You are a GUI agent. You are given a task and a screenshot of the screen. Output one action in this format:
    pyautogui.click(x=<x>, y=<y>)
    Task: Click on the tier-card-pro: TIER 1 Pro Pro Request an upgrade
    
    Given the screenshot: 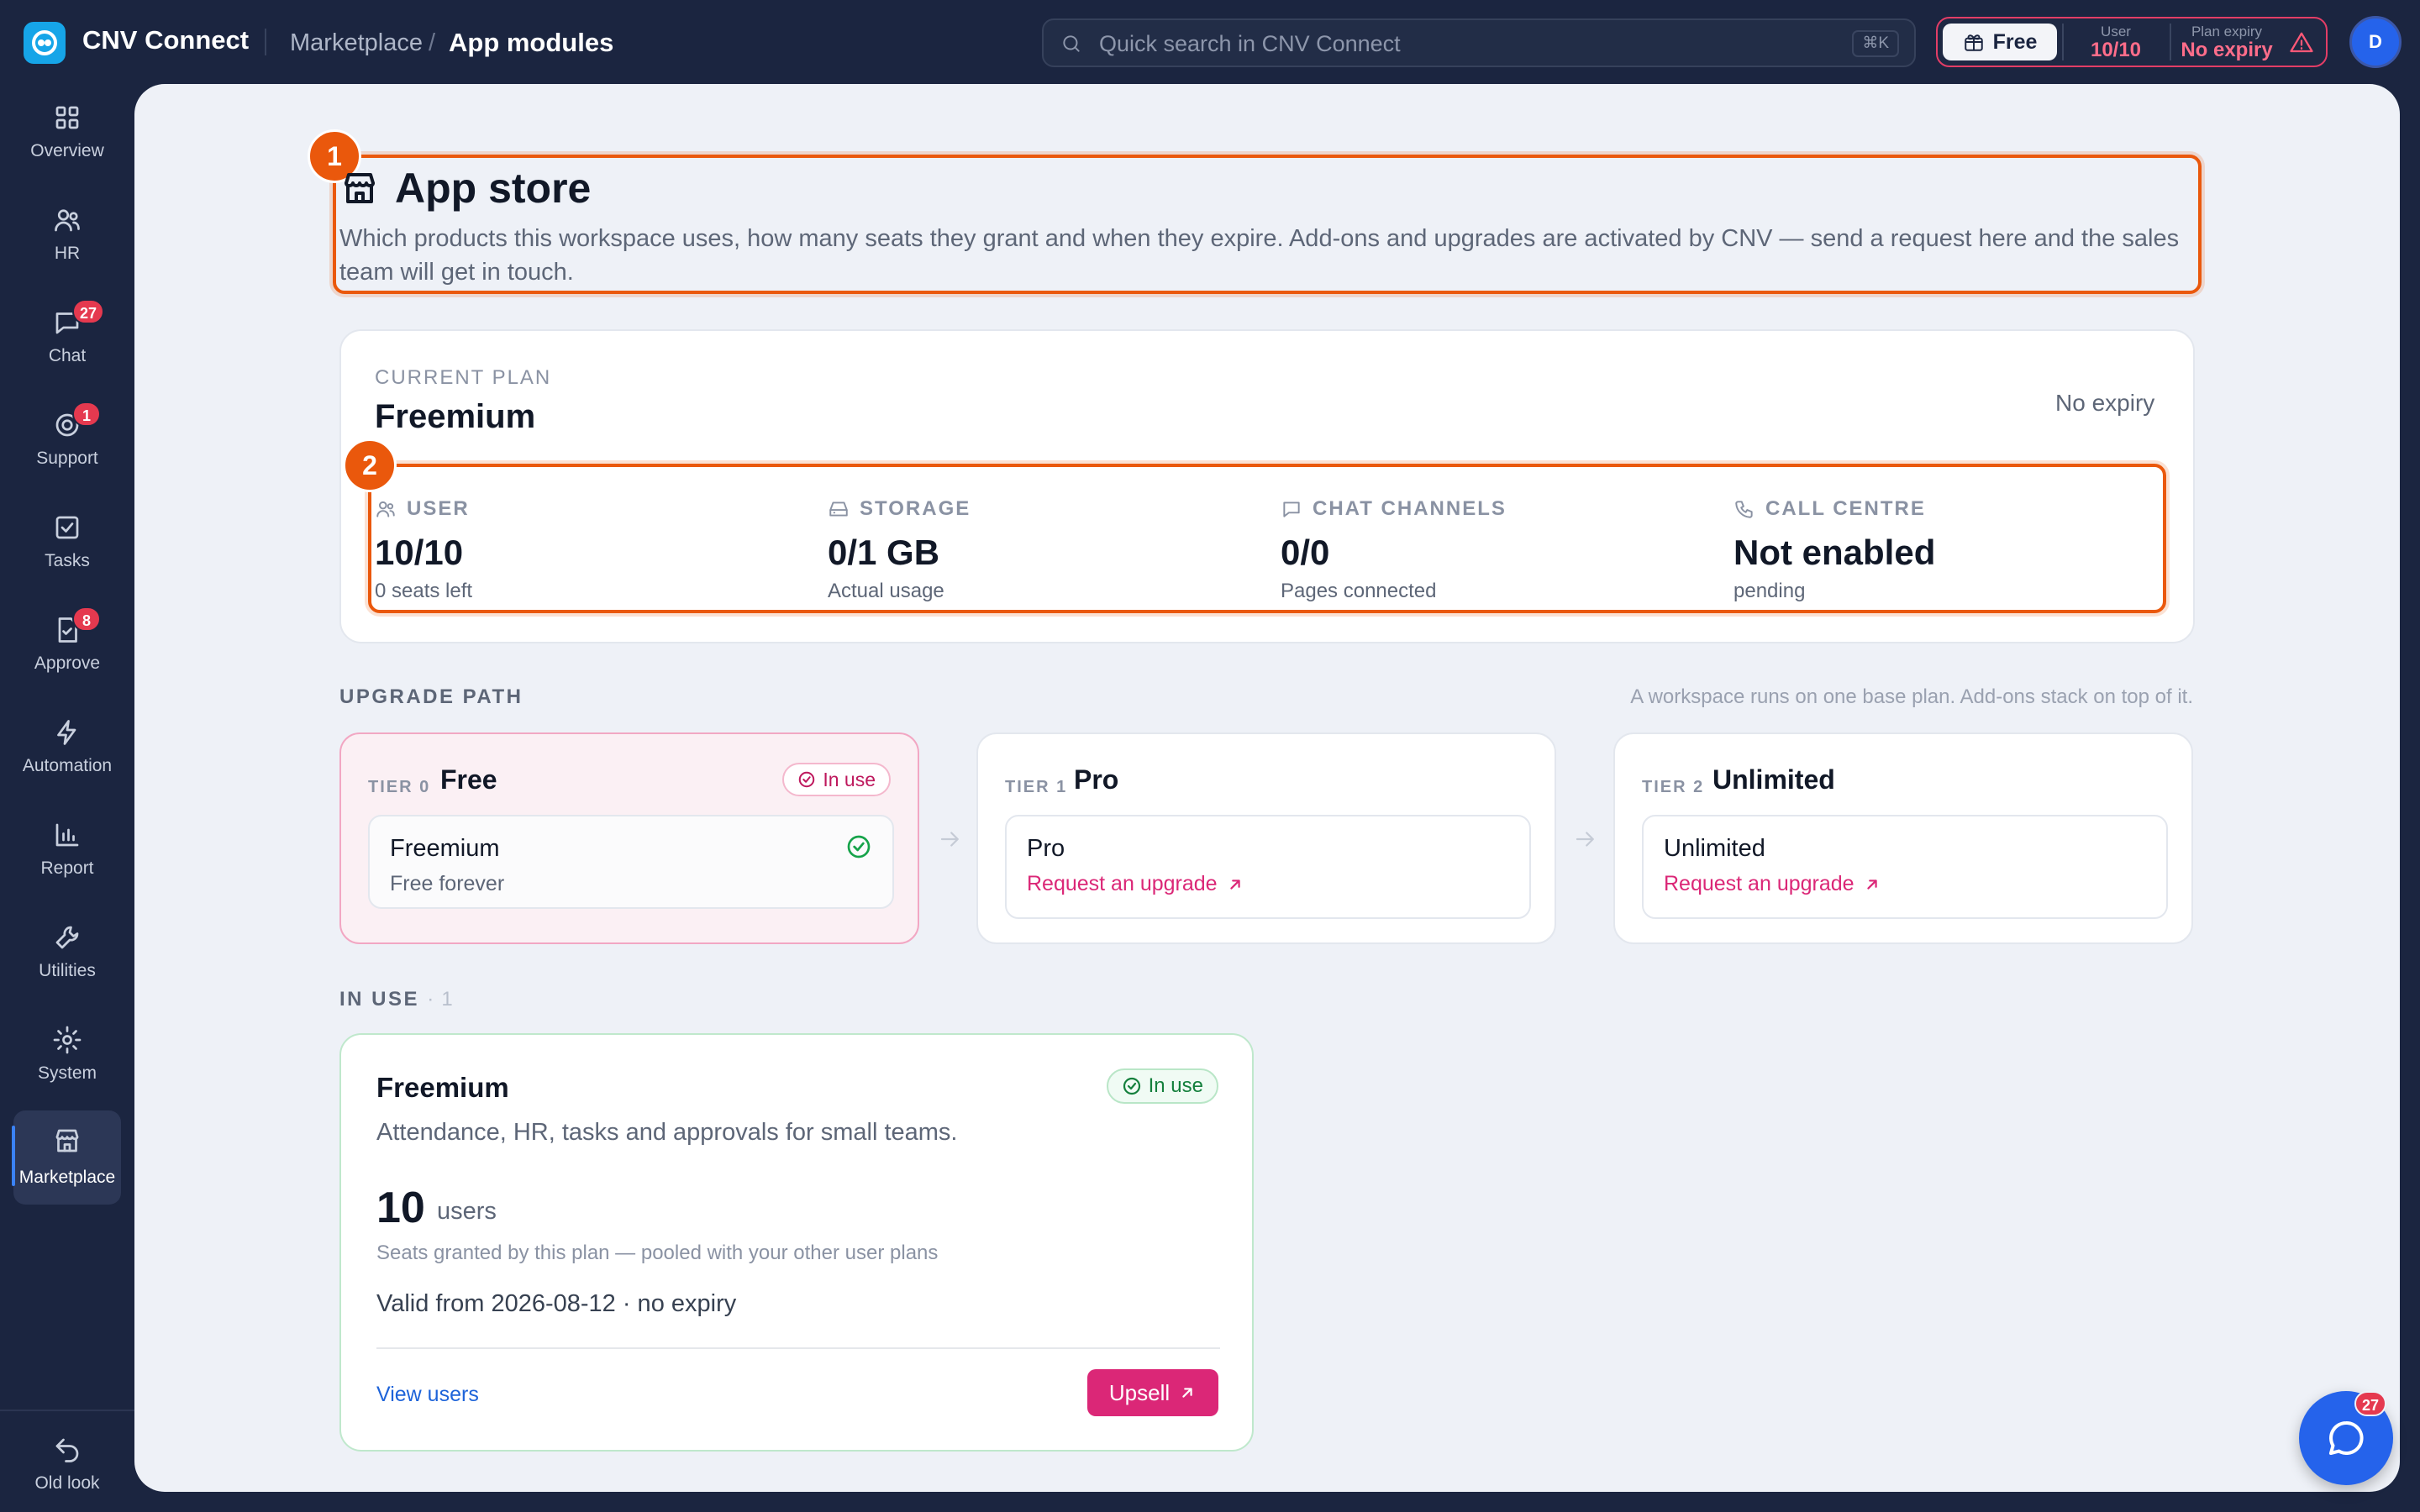 What is the action you would take?
    pyautogui.click(x=1266, y=838)
    